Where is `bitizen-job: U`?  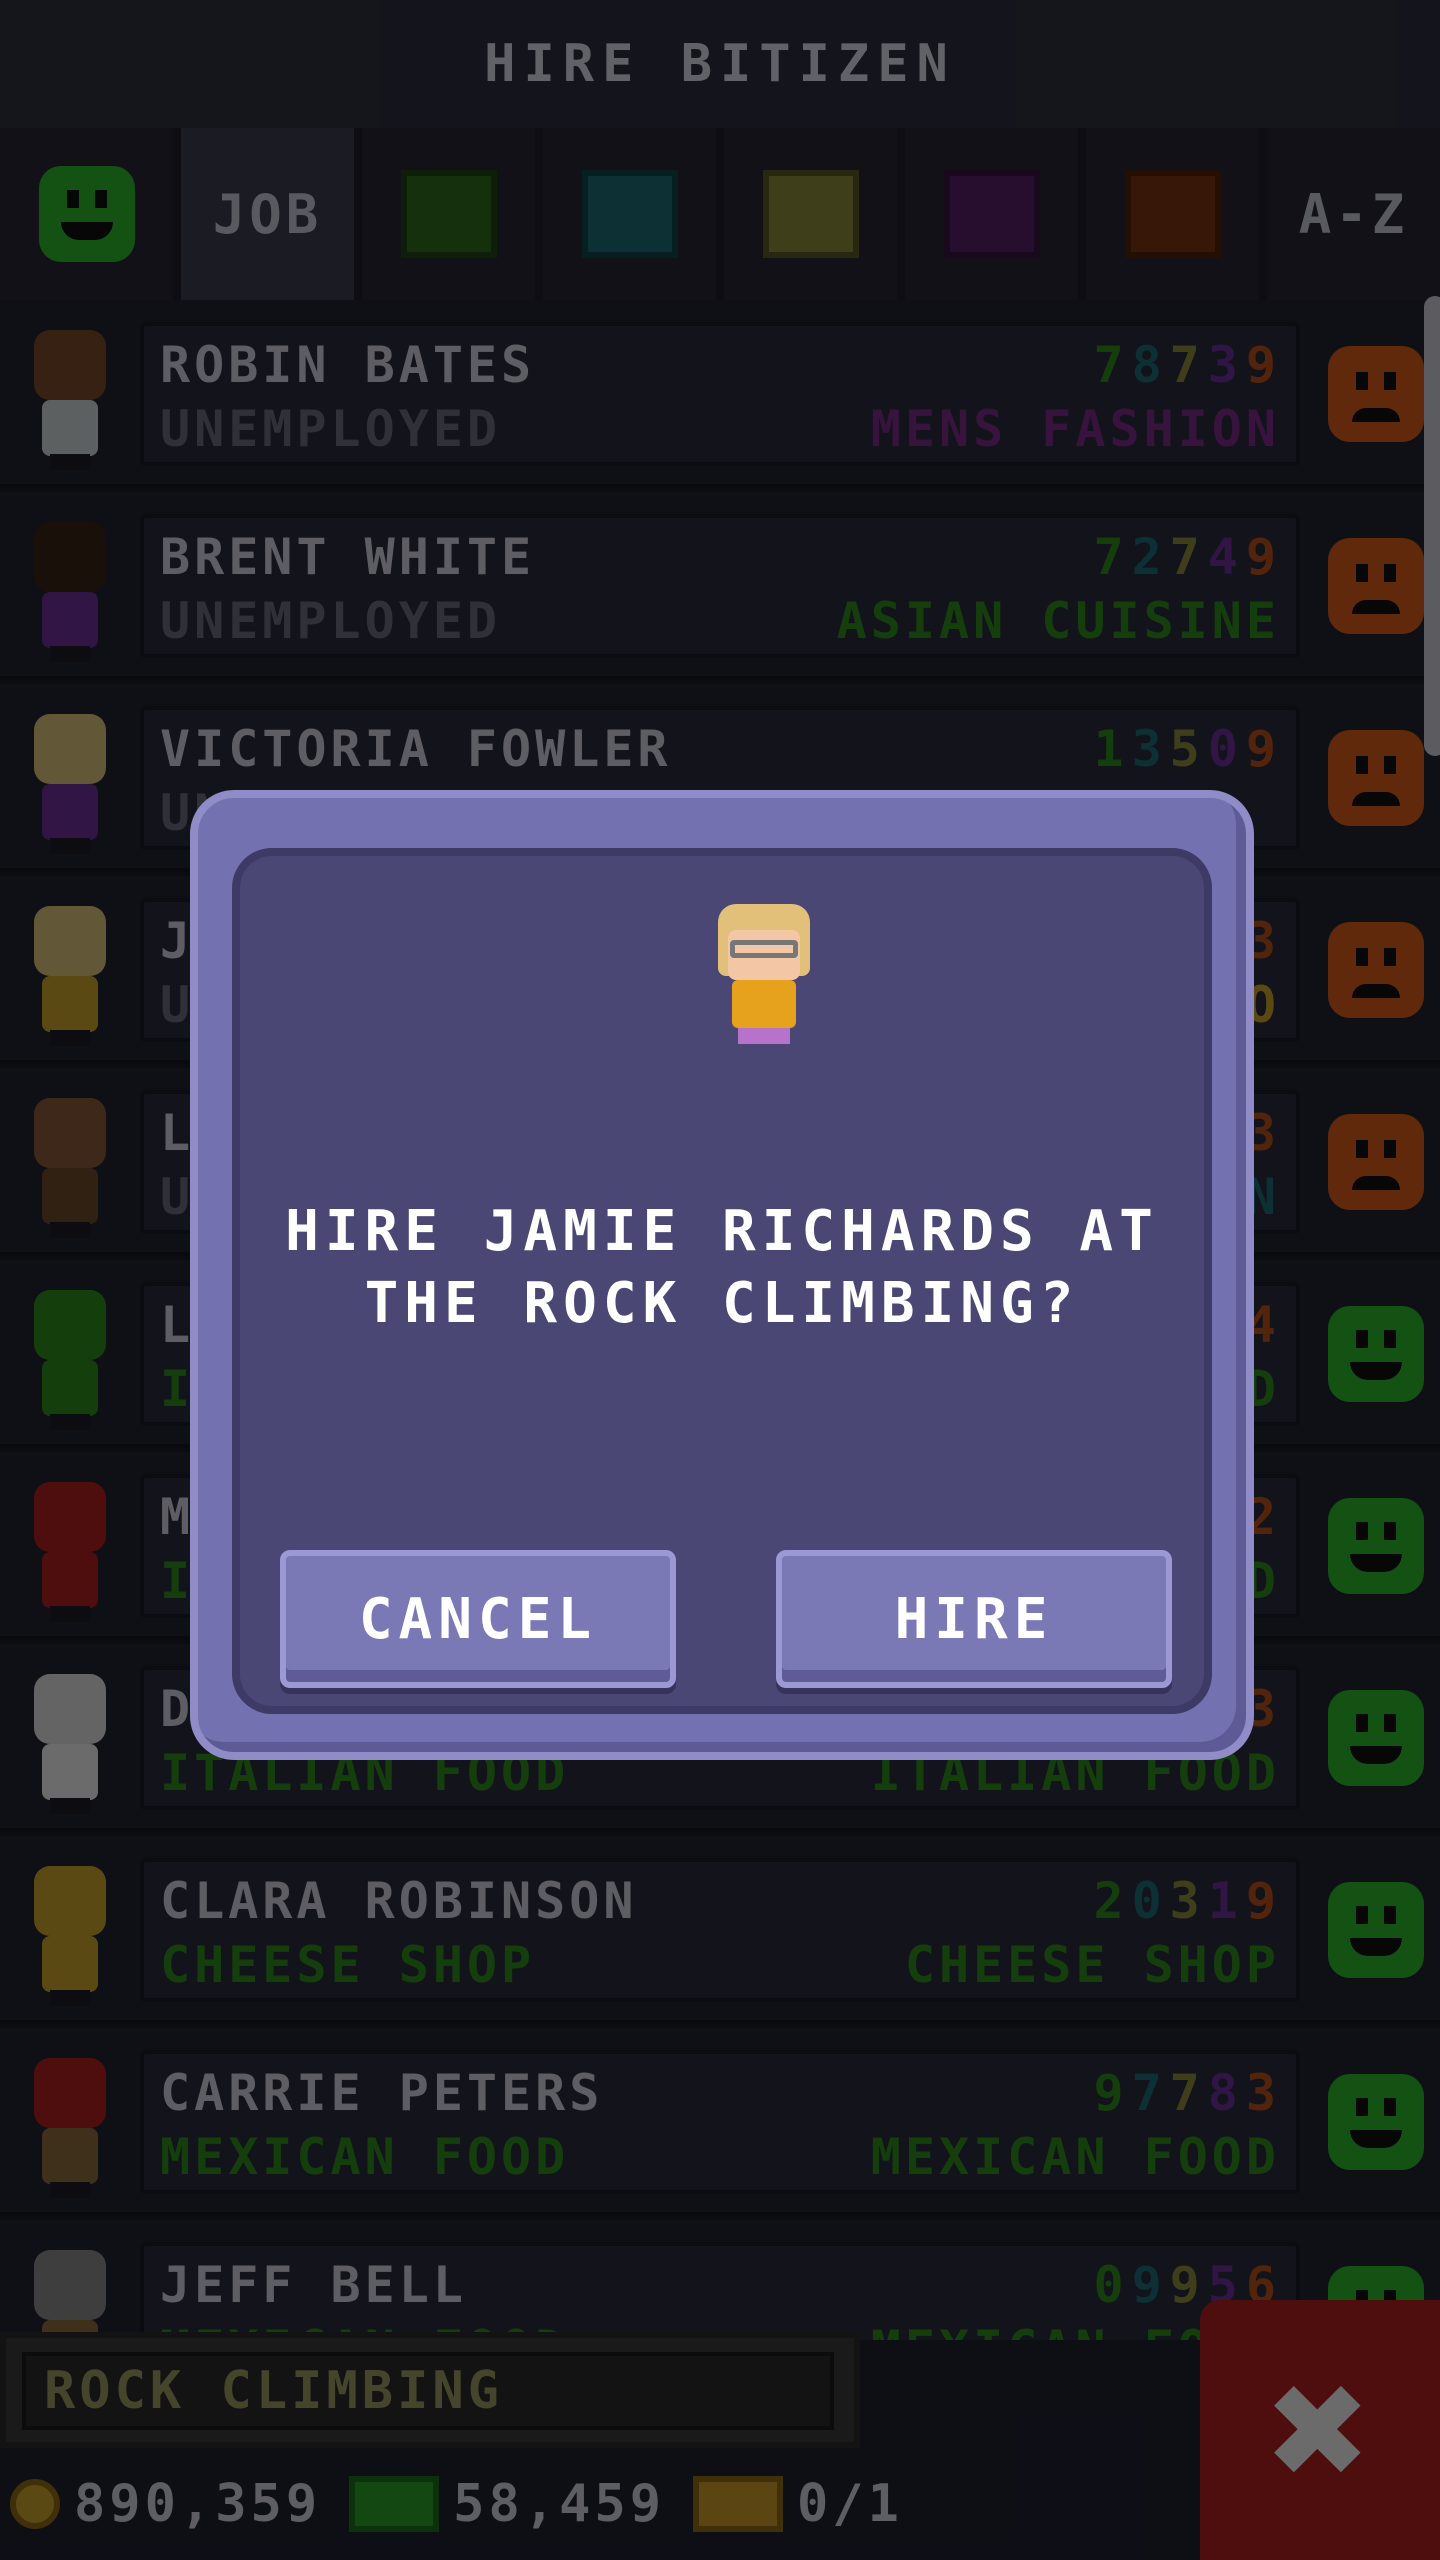
bitizen-job: U is located at coordinates (177, 1197).